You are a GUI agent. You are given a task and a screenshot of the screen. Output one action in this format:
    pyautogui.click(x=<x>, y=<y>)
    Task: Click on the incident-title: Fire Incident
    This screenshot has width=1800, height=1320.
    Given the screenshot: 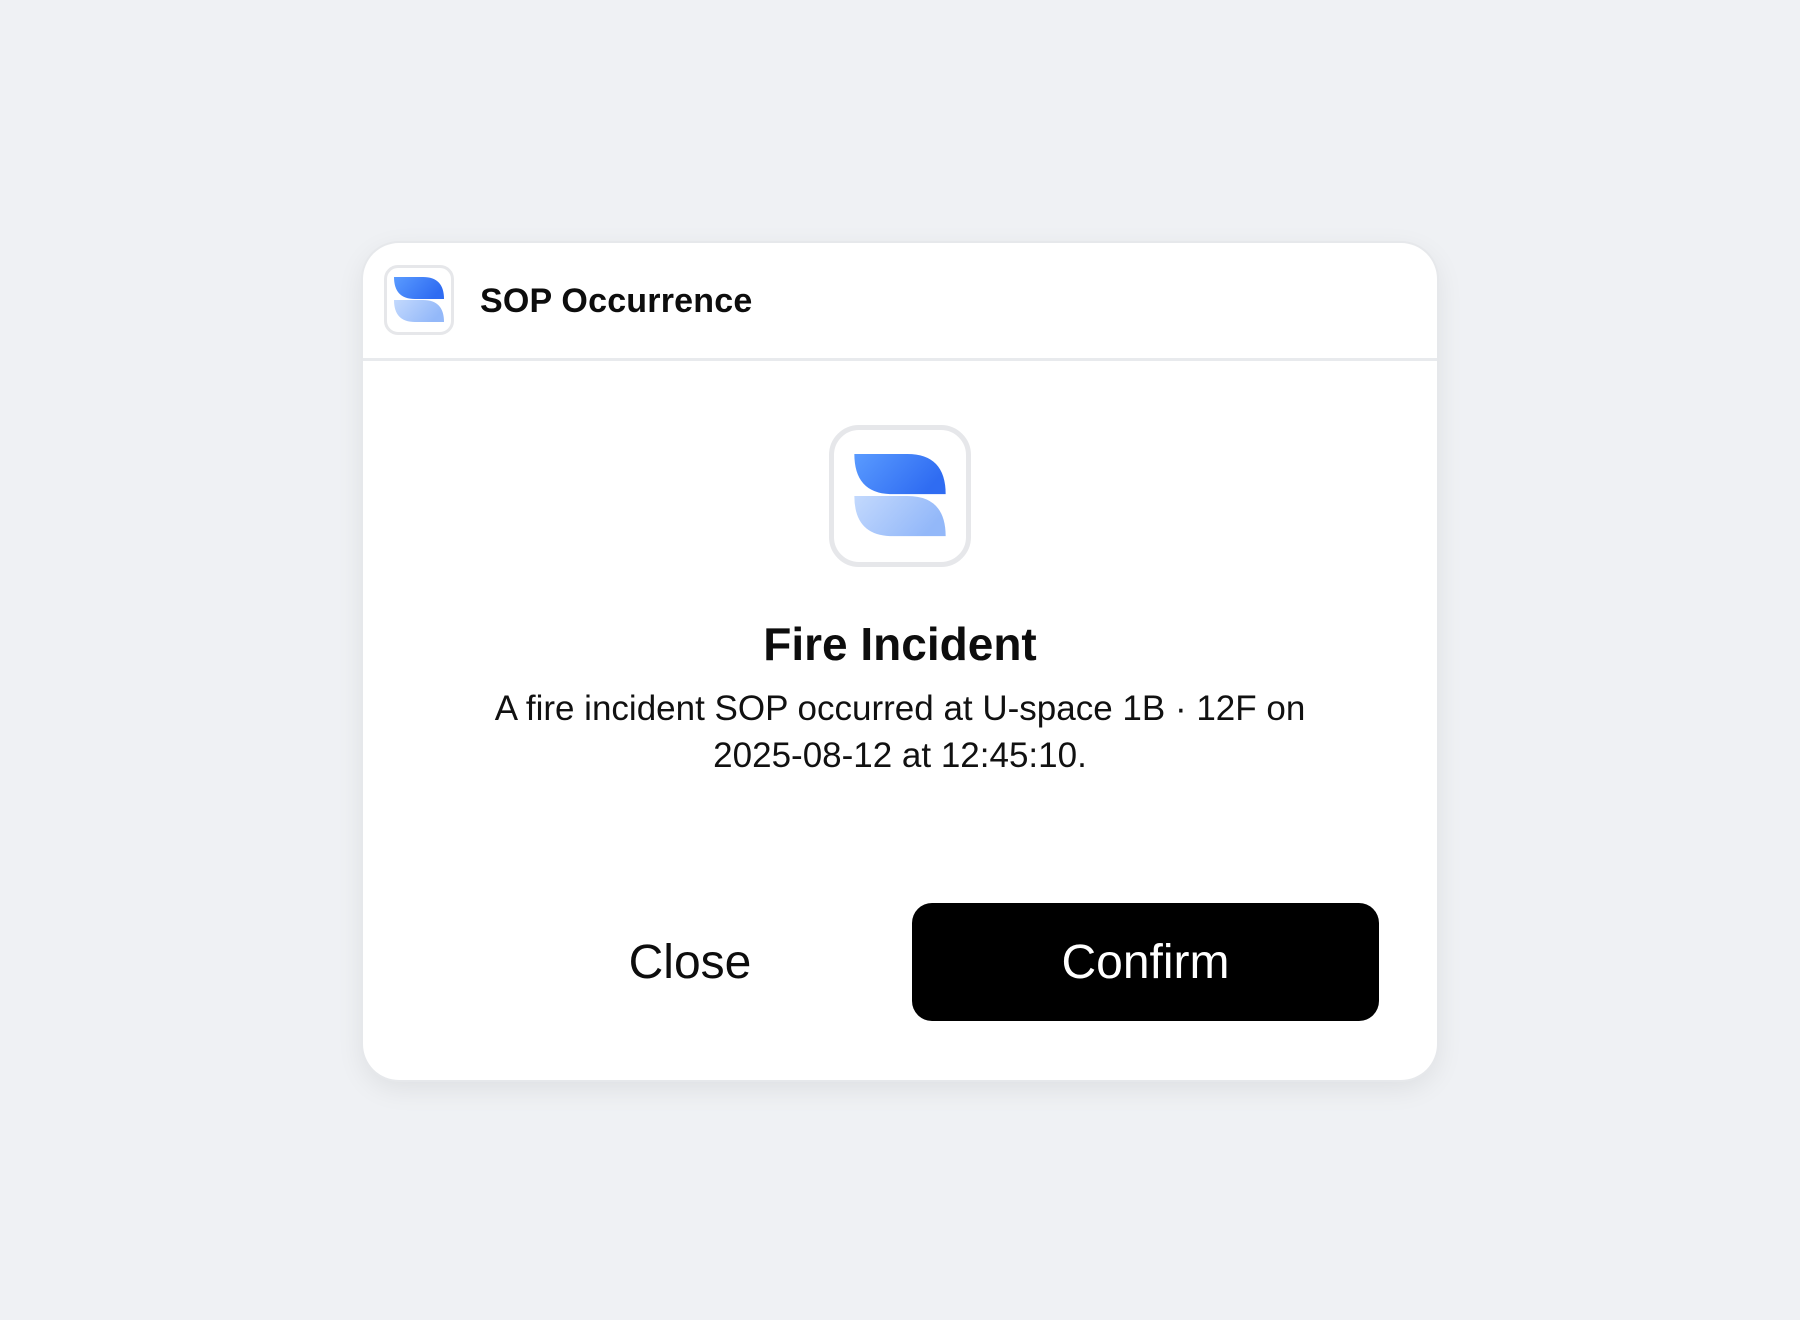 What is the action you would take?
    pyautogui.click(x=900, y=644)
    